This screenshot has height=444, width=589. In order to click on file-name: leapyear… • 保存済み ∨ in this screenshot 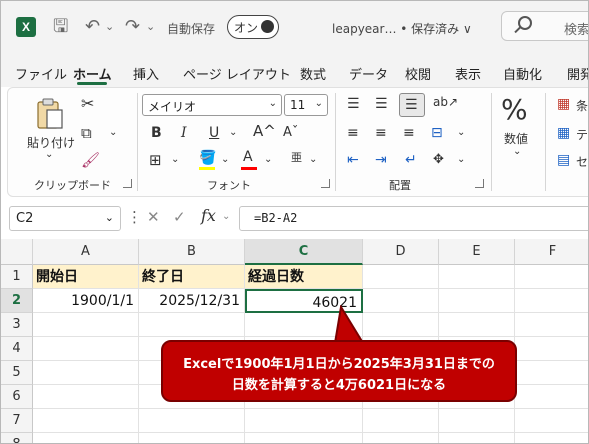, I will do `click(402, 28)`.